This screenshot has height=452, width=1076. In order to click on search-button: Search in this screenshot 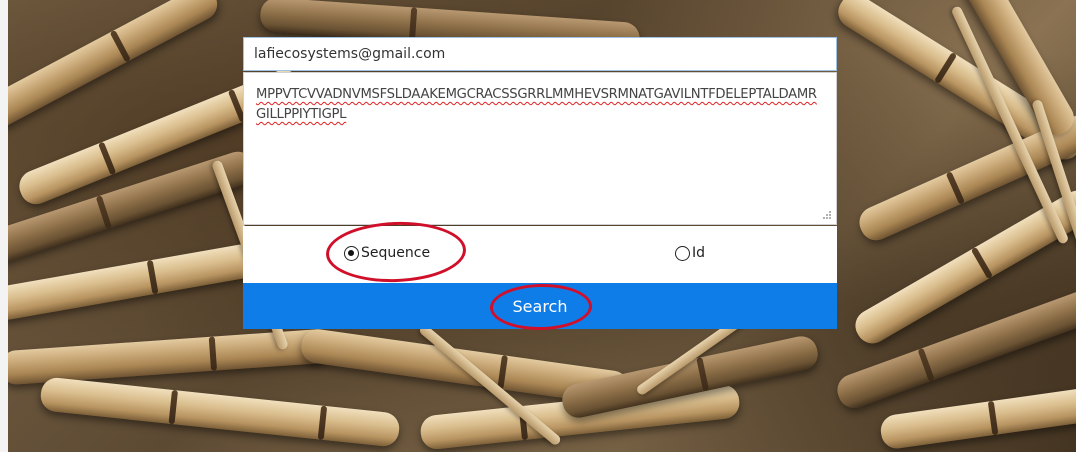, I will do `click(540, 306)`.